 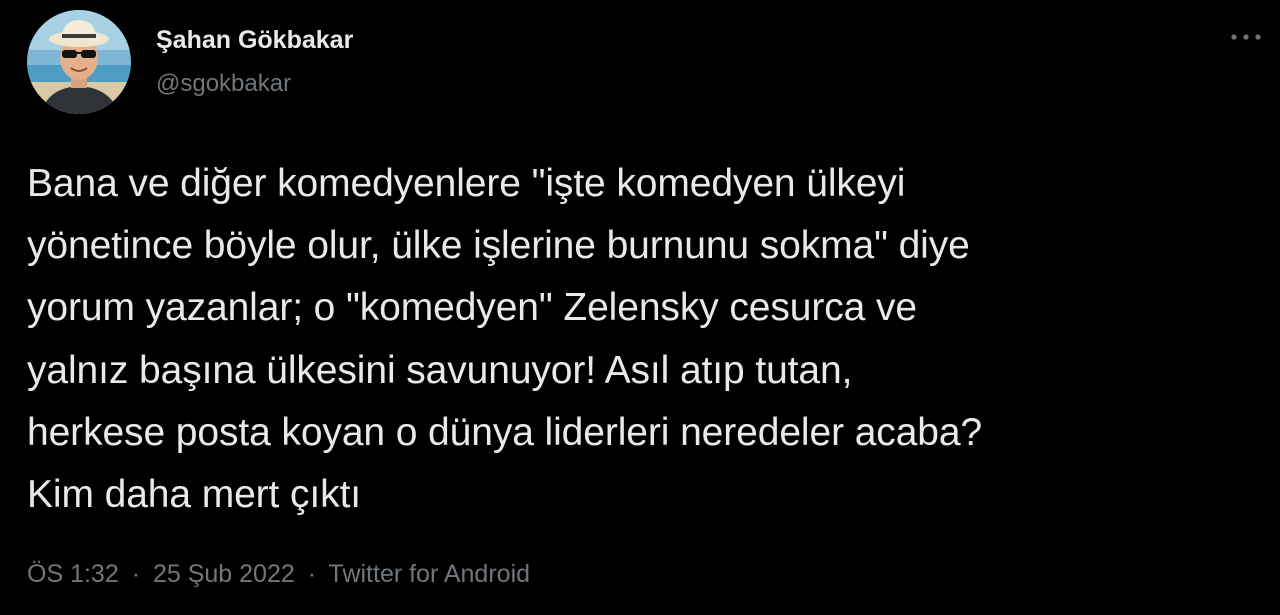 I want to click on author-handle: @sgokbakar, so click(x=254, y=84).